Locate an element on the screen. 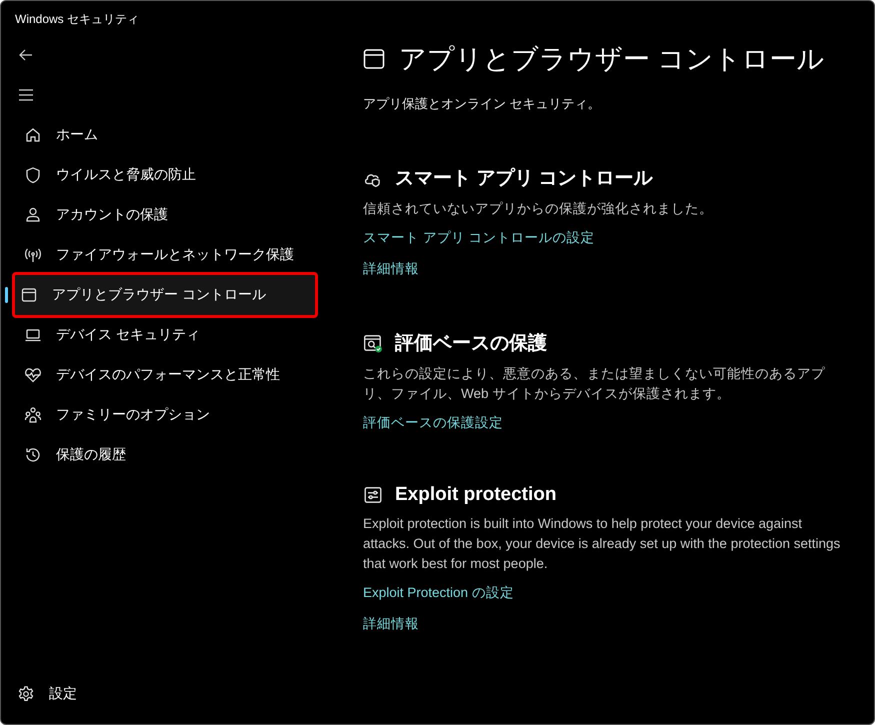 The image size is (875, 725). link: Exploit Protection の設定 is located at coordinates (438, 593).